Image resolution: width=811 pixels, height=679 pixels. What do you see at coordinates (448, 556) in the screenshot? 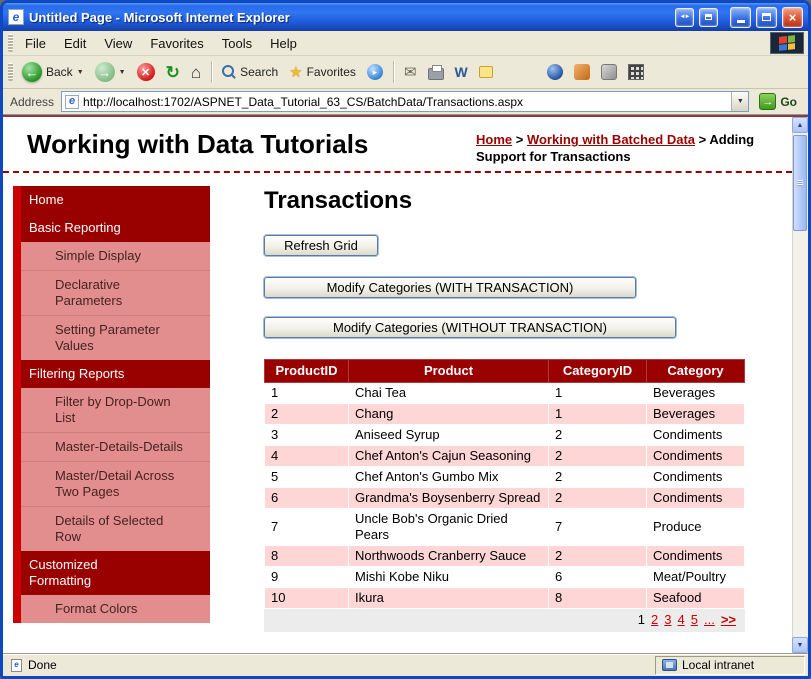
I see `cell-product: Northwoods Cranberry Sauce` at bounding box center [448, 556].